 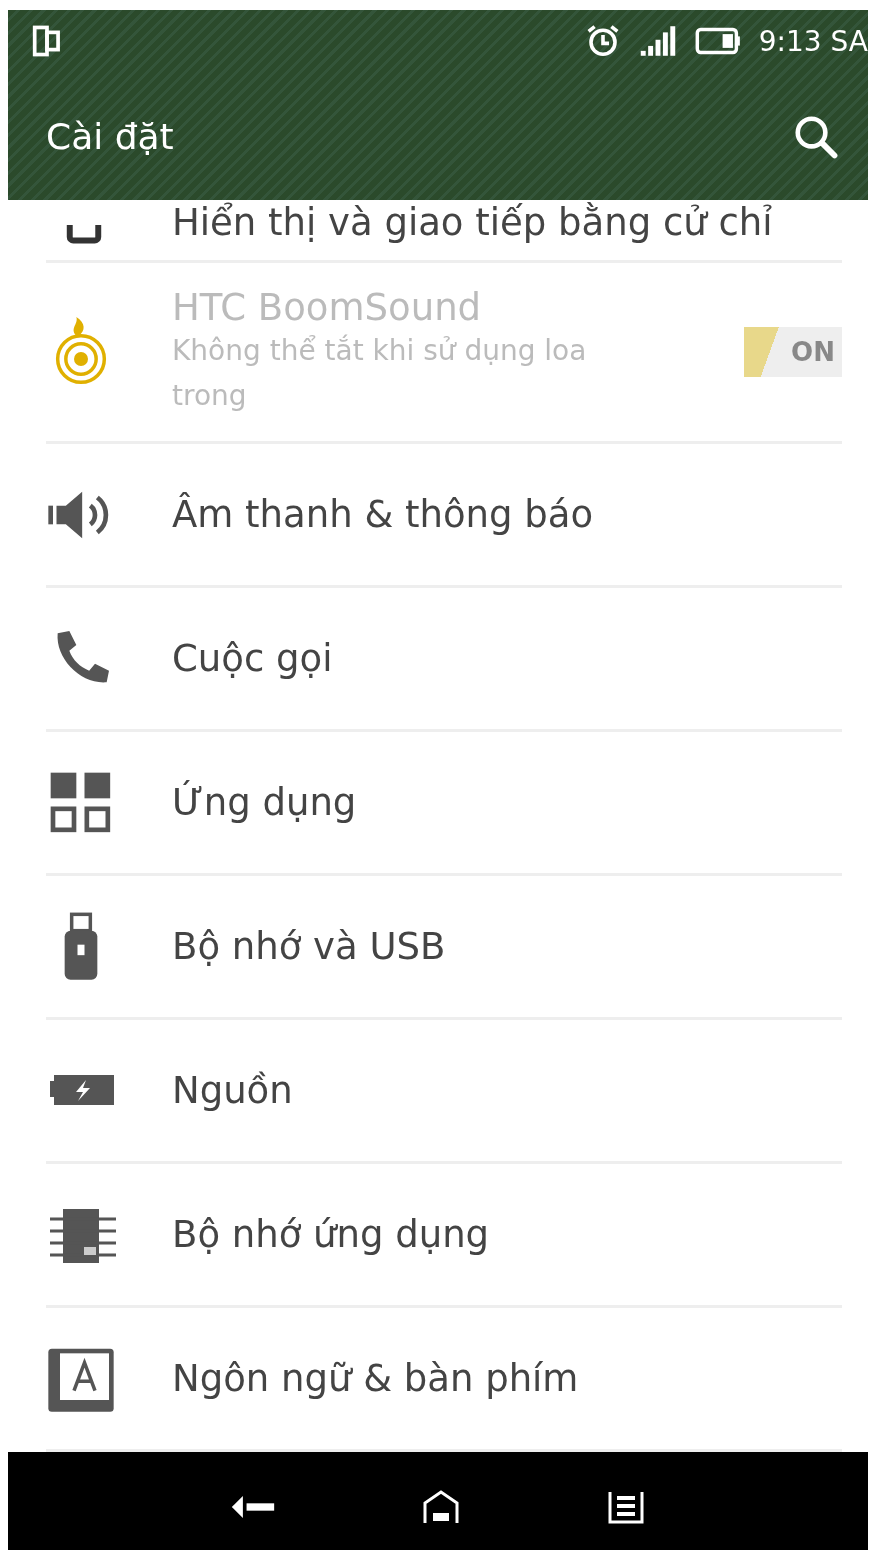 What do you see at coordinates (253, 658) in the screenshot?
I see `setting-label: Cuộc gọi` at bounding box center [253, 658].